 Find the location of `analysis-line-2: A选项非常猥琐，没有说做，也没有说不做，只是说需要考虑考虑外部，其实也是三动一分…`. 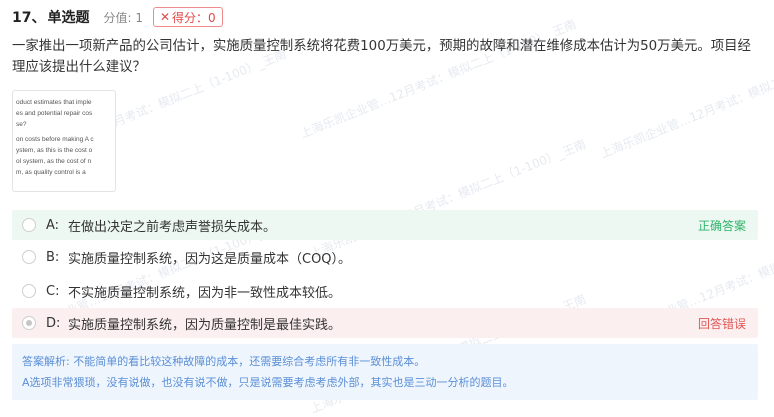

analysis-line-2: A选项非常猥琐，没有说做，也没有说不做，只是说需要考虑考虑外部，其实也是三动一分… is located at coordinates (268, 382).